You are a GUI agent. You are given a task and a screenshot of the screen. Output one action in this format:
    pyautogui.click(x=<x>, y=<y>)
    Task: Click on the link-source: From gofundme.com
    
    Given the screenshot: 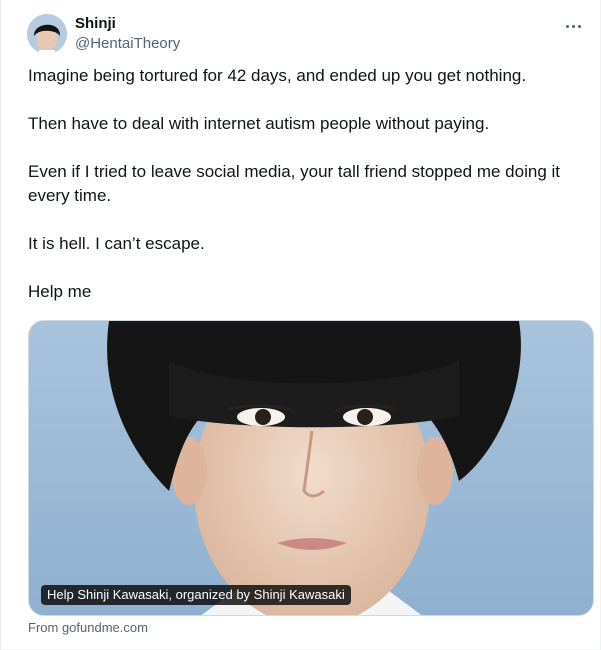 What is the action you would take?
    pyautogui.click(x=88, y=628)
    